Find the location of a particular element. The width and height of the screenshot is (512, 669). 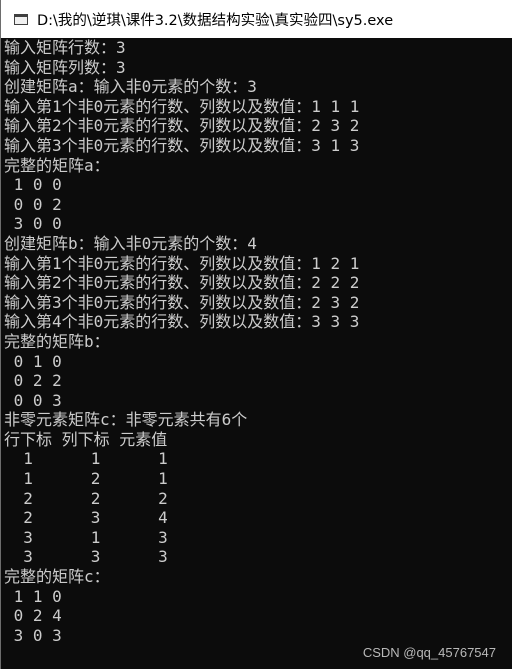

console-line: 完整的矩阵b： is located at coordinates (57, 341).